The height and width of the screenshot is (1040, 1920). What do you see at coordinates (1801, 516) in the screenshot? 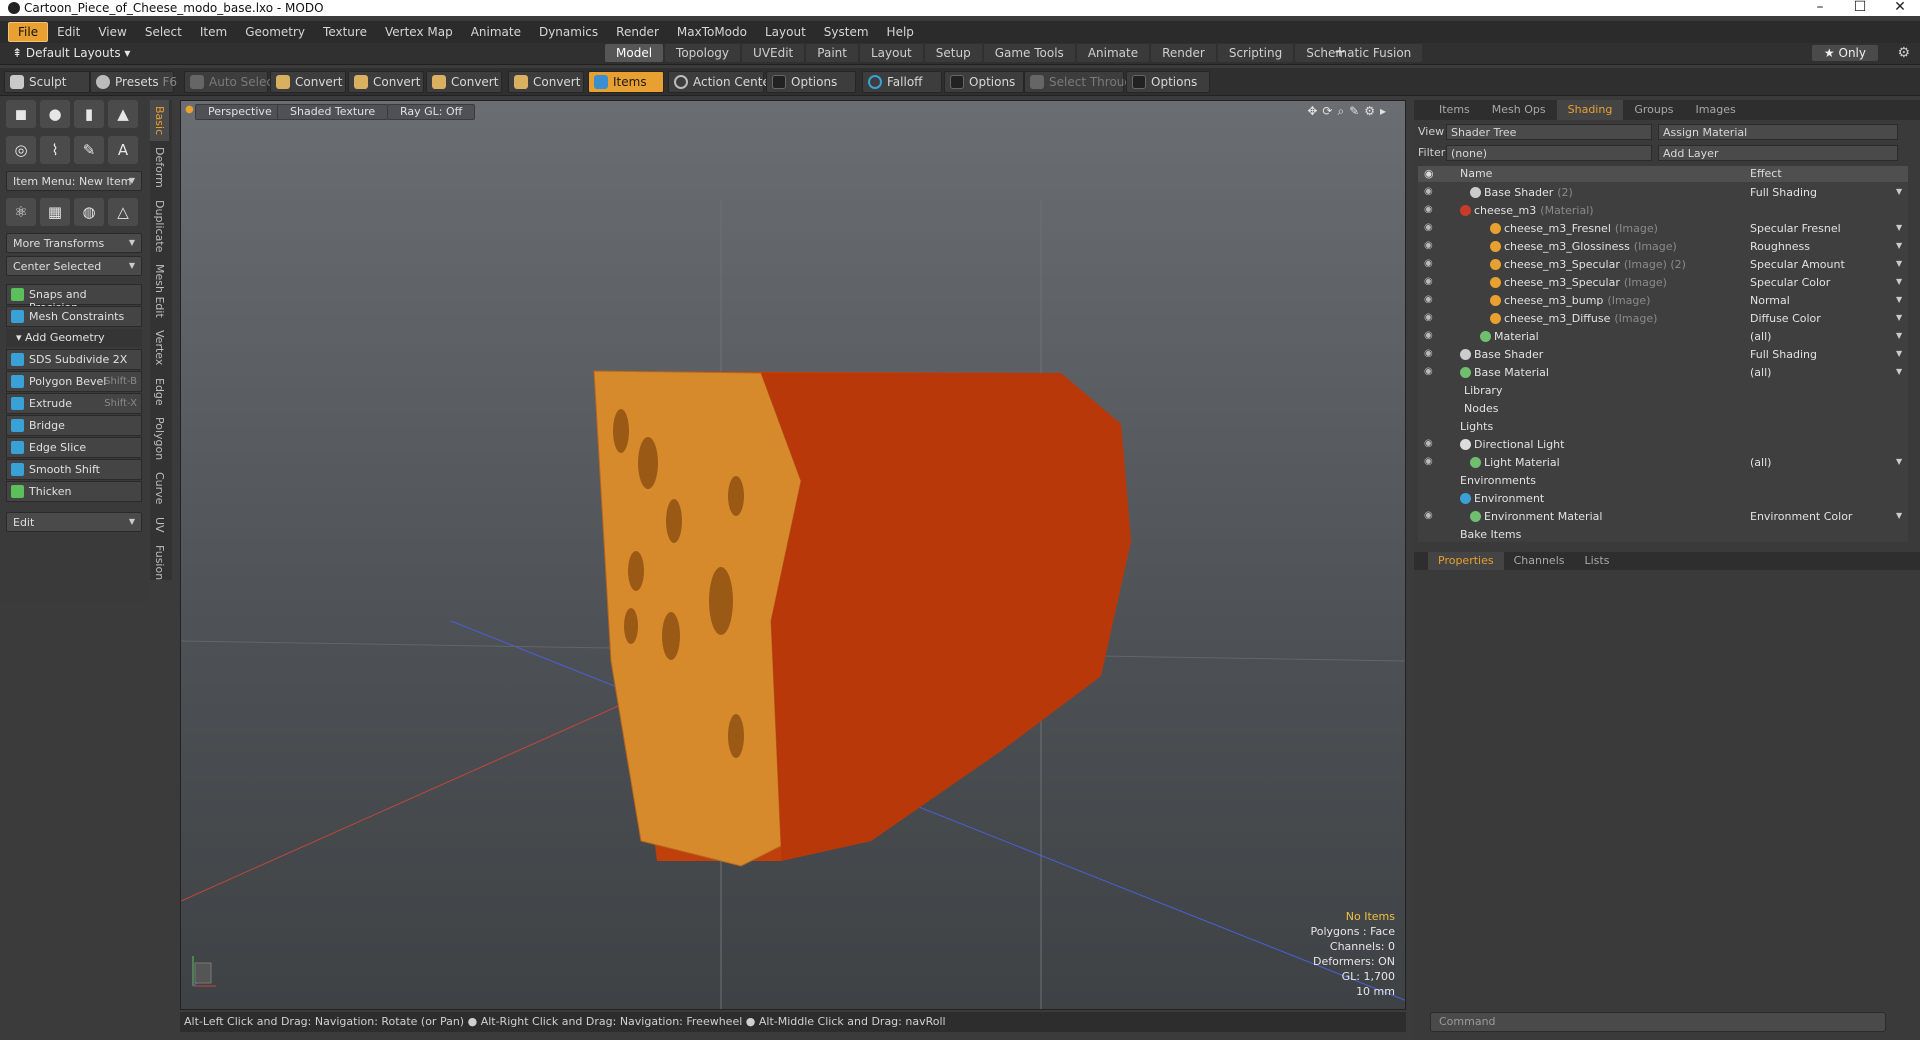
I see `row-effect: Environment Color` at bounding box center [1801, 516].